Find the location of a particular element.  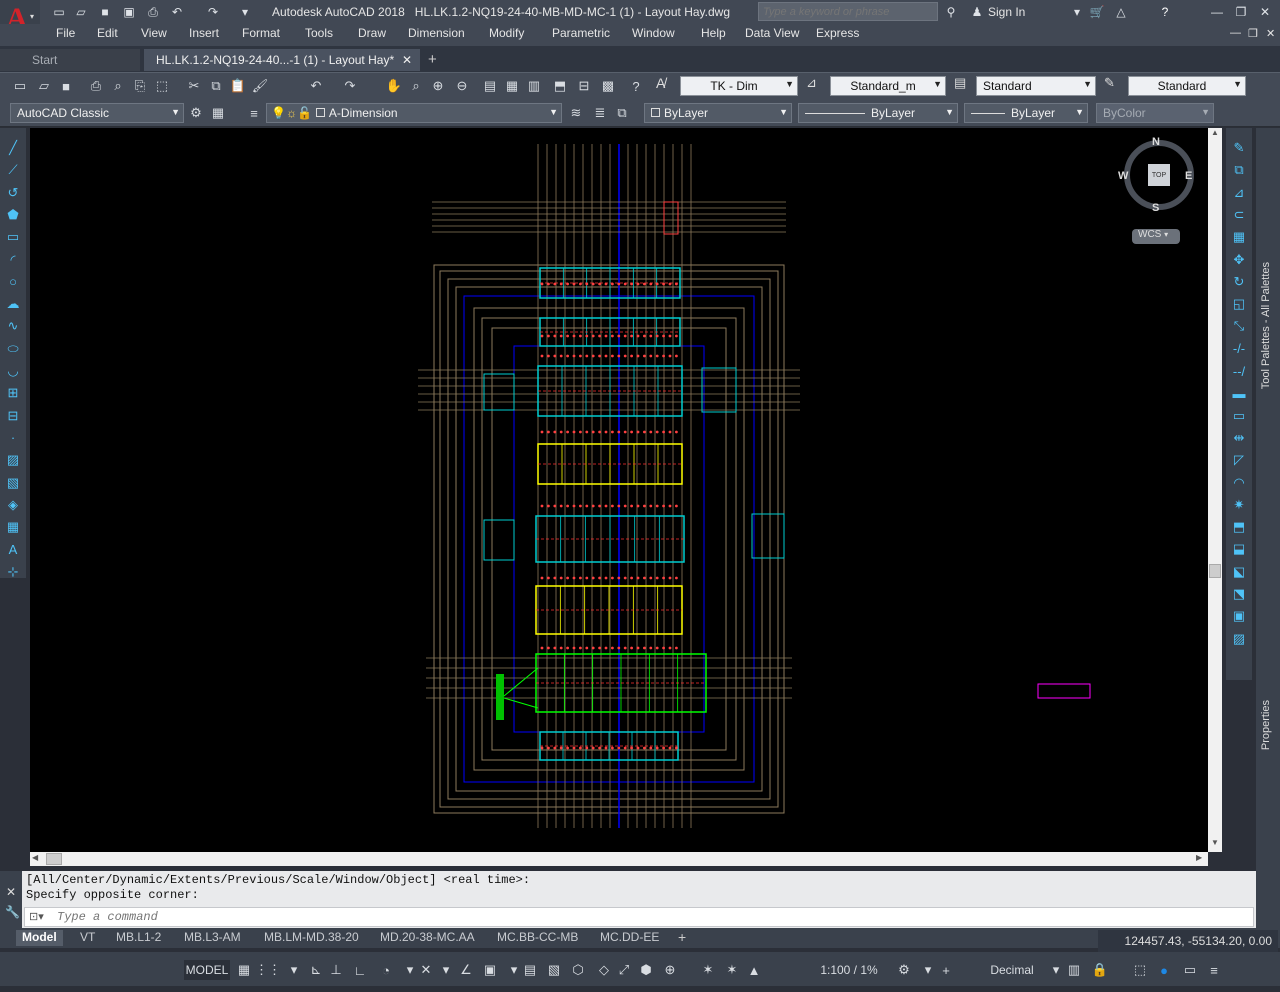

menu-draw: Draw is located at coordinates (372, 33).